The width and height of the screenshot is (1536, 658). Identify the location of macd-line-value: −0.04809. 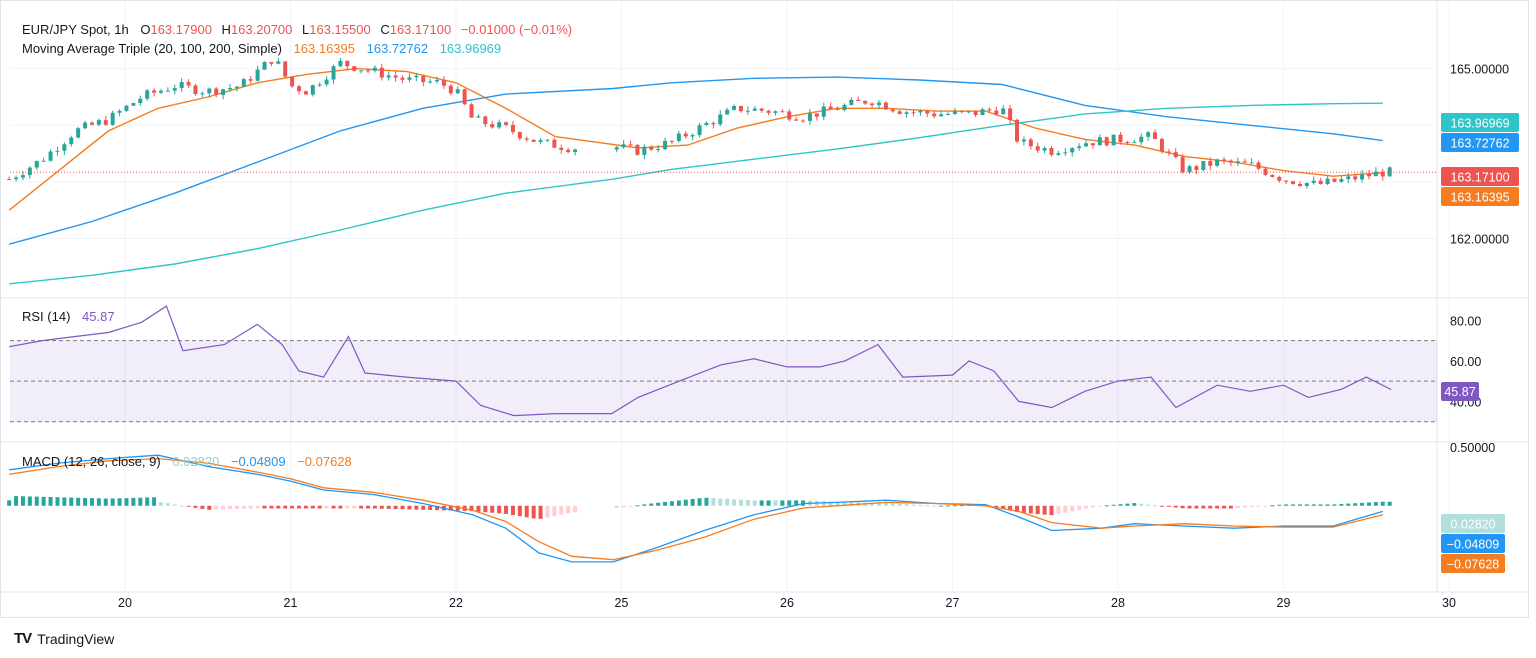
(258, 461).